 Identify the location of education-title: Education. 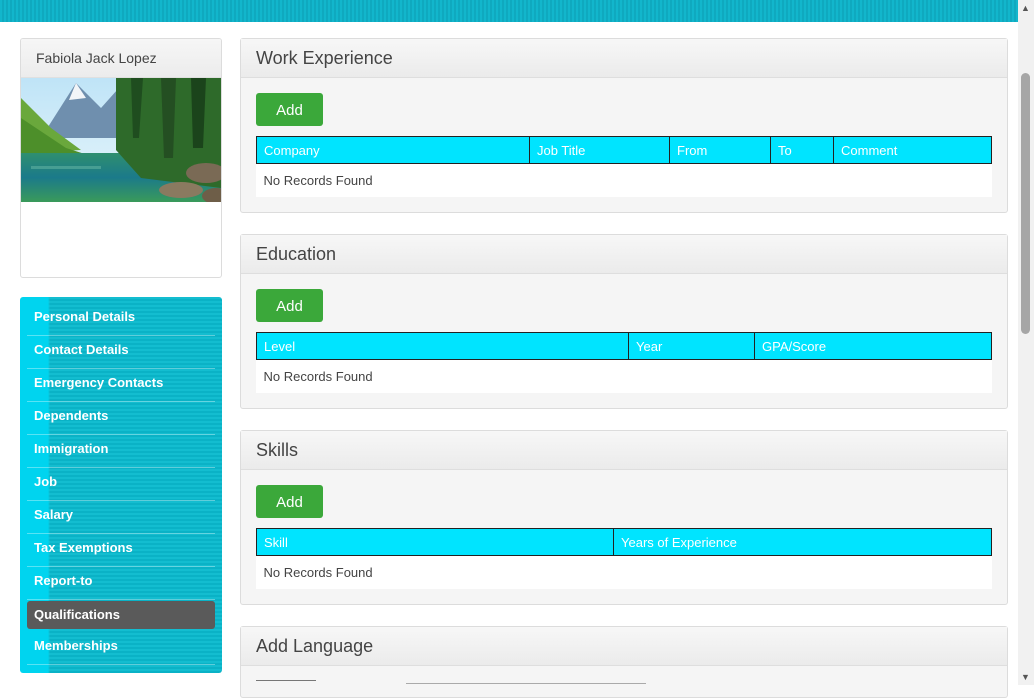
(624, 254).